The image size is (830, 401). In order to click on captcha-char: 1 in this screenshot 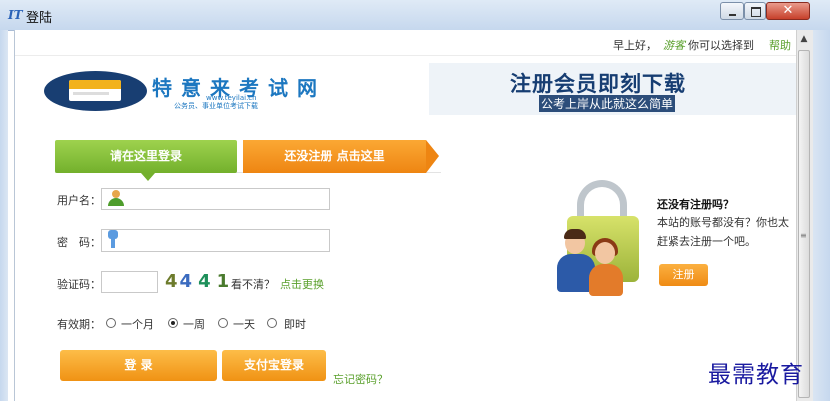, I will do `click(224, 281)`.